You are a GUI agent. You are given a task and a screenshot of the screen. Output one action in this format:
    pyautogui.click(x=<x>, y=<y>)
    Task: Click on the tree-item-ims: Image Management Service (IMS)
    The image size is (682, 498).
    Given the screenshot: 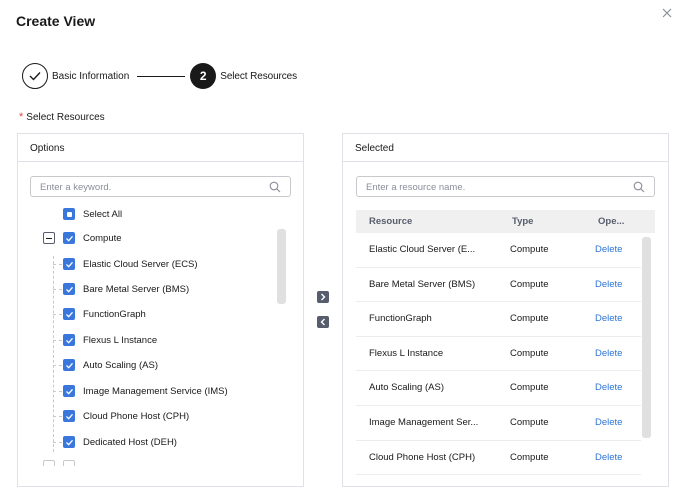 What is the action you would take?
    pyautogui.click(x=145, y=391)
    